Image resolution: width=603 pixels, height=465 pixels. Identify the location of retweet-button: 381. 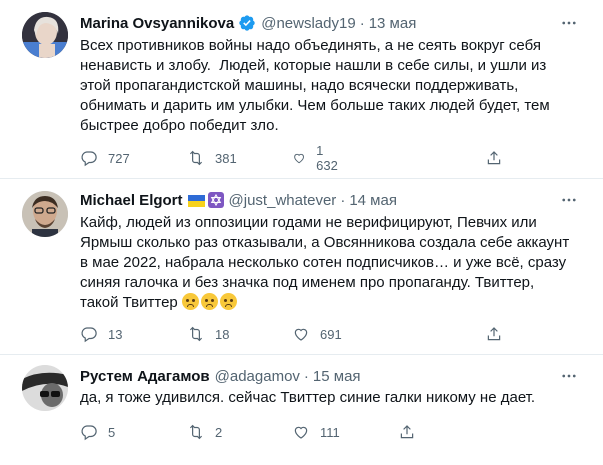
(212, 158).